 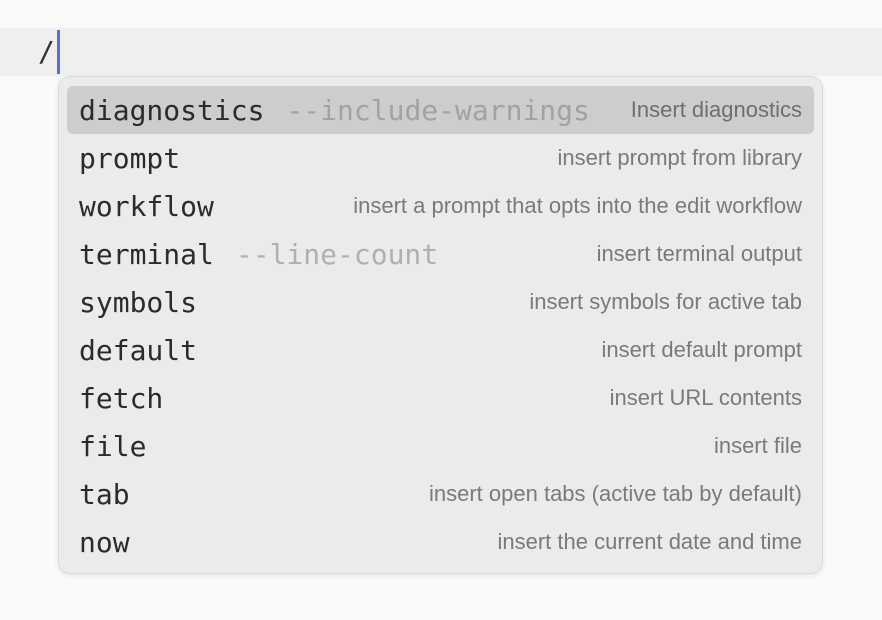 I want to click on editor-current-line: /, so click(x=441, y=52).